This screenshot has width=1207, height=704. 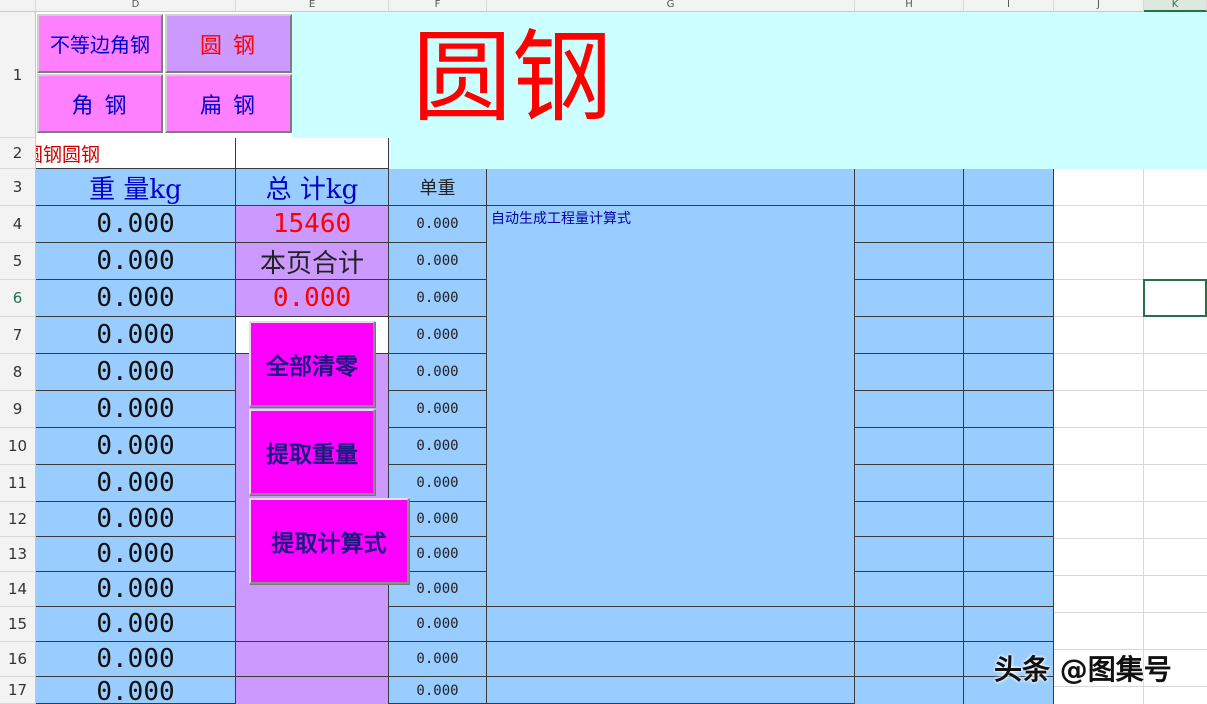 I want to click on i3-cell, so click(x=1009, y=187).